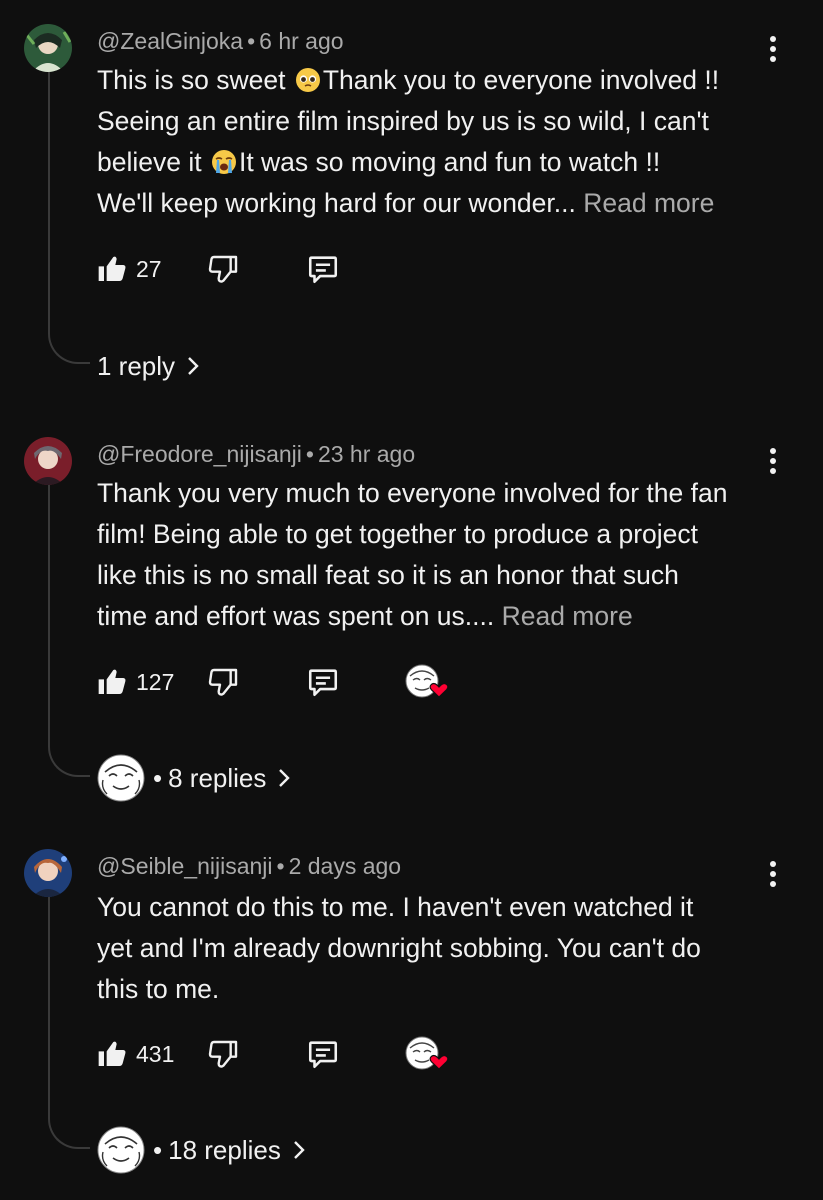  What do you see at coordinates (149, 268) in the screenshot?
I see `like-count: 27` at bounding box center [149, 268].